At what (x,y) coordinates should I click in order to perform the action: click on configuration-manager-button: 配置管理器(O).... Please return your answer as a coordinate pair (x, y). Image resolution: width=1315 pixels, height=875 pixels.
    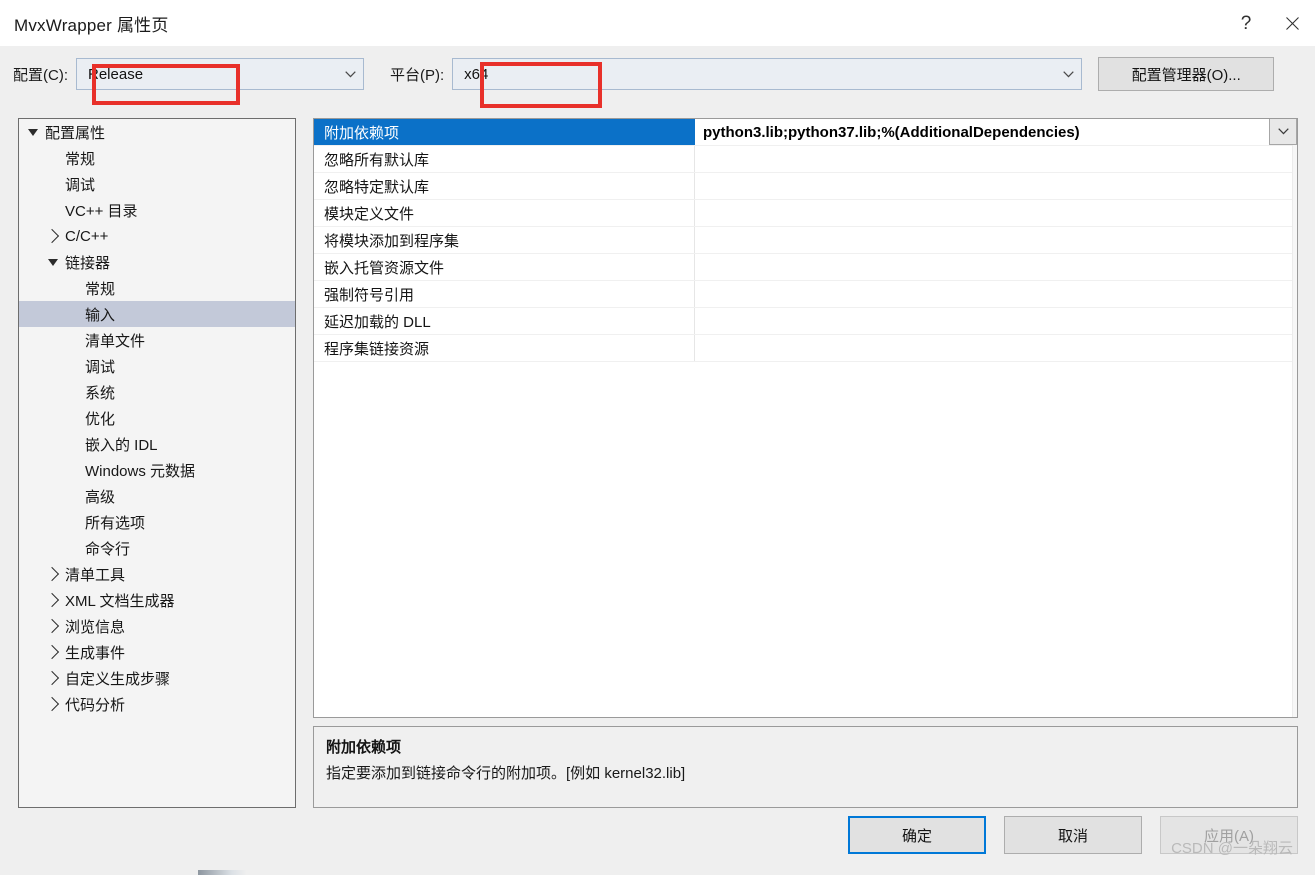
    Looking at the image, I should click on (1186, 74).